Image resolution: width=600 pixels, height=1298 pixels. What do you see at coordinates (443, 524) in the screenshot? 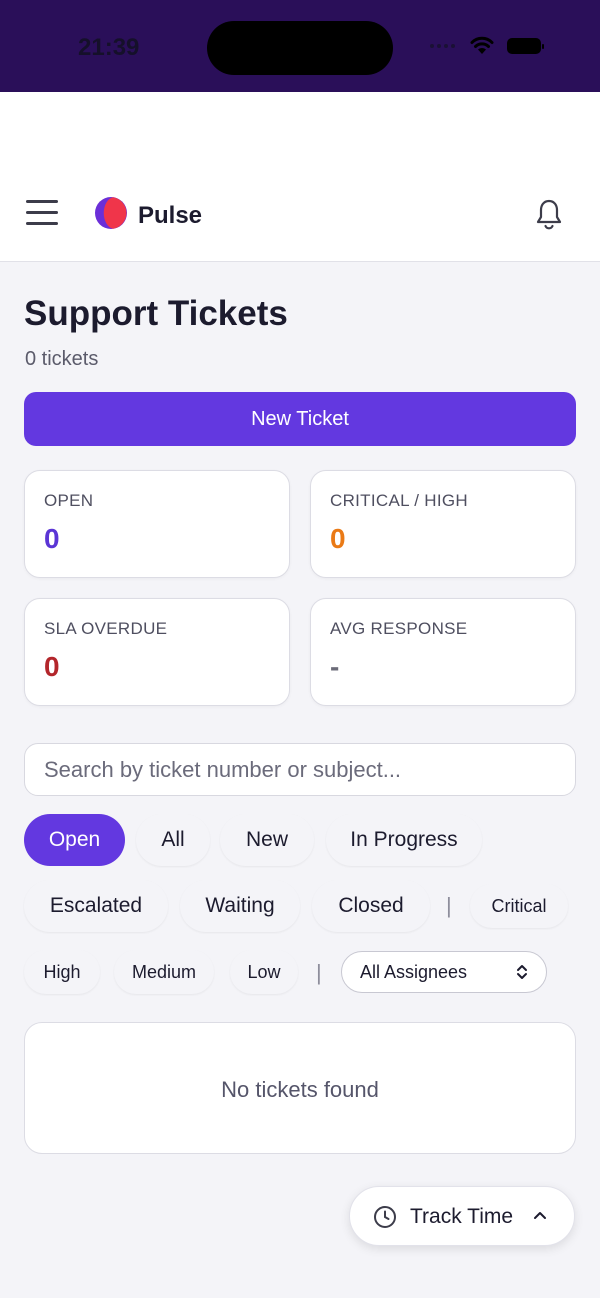
I see `stat-card-critical-high: CRITICAL / HIGH 0` at bounding box center [443, 524].